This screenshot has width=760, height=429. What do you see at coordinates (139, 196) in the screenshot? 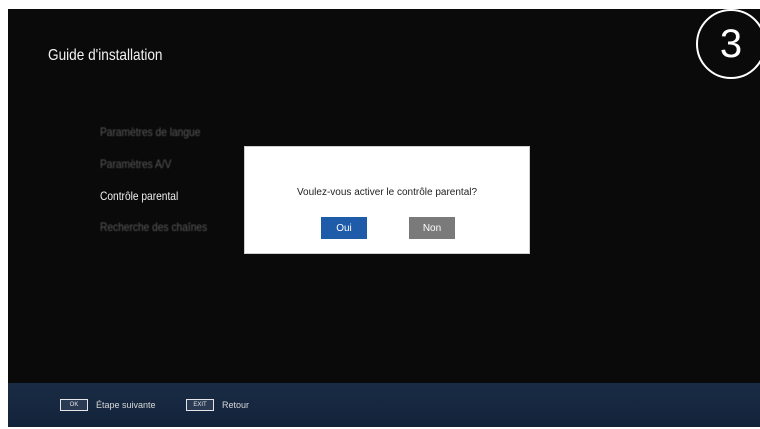
I see `menu-item-parental-control: Contrôle parental` at bounding box center [139, 196].